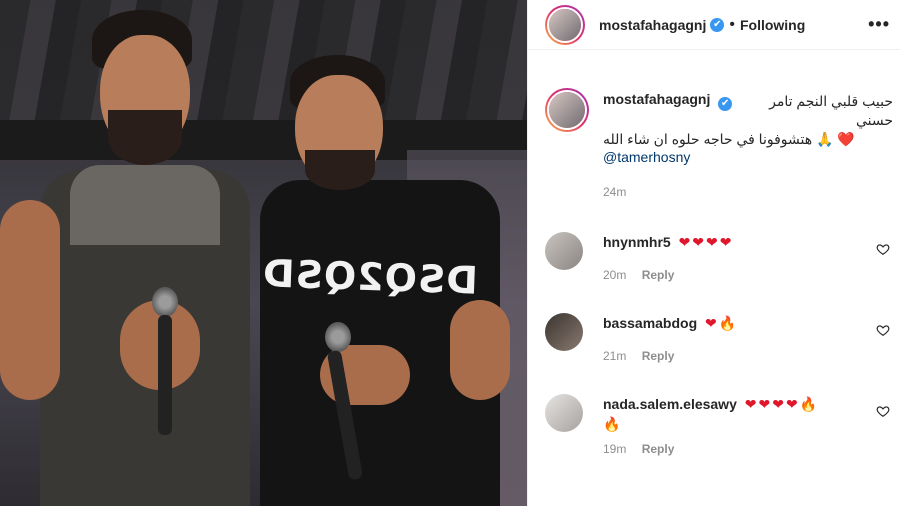  I want to click on comment-item: hnynmhr5 ❤❤❤❤ 20m Reply, so click(717, 260).